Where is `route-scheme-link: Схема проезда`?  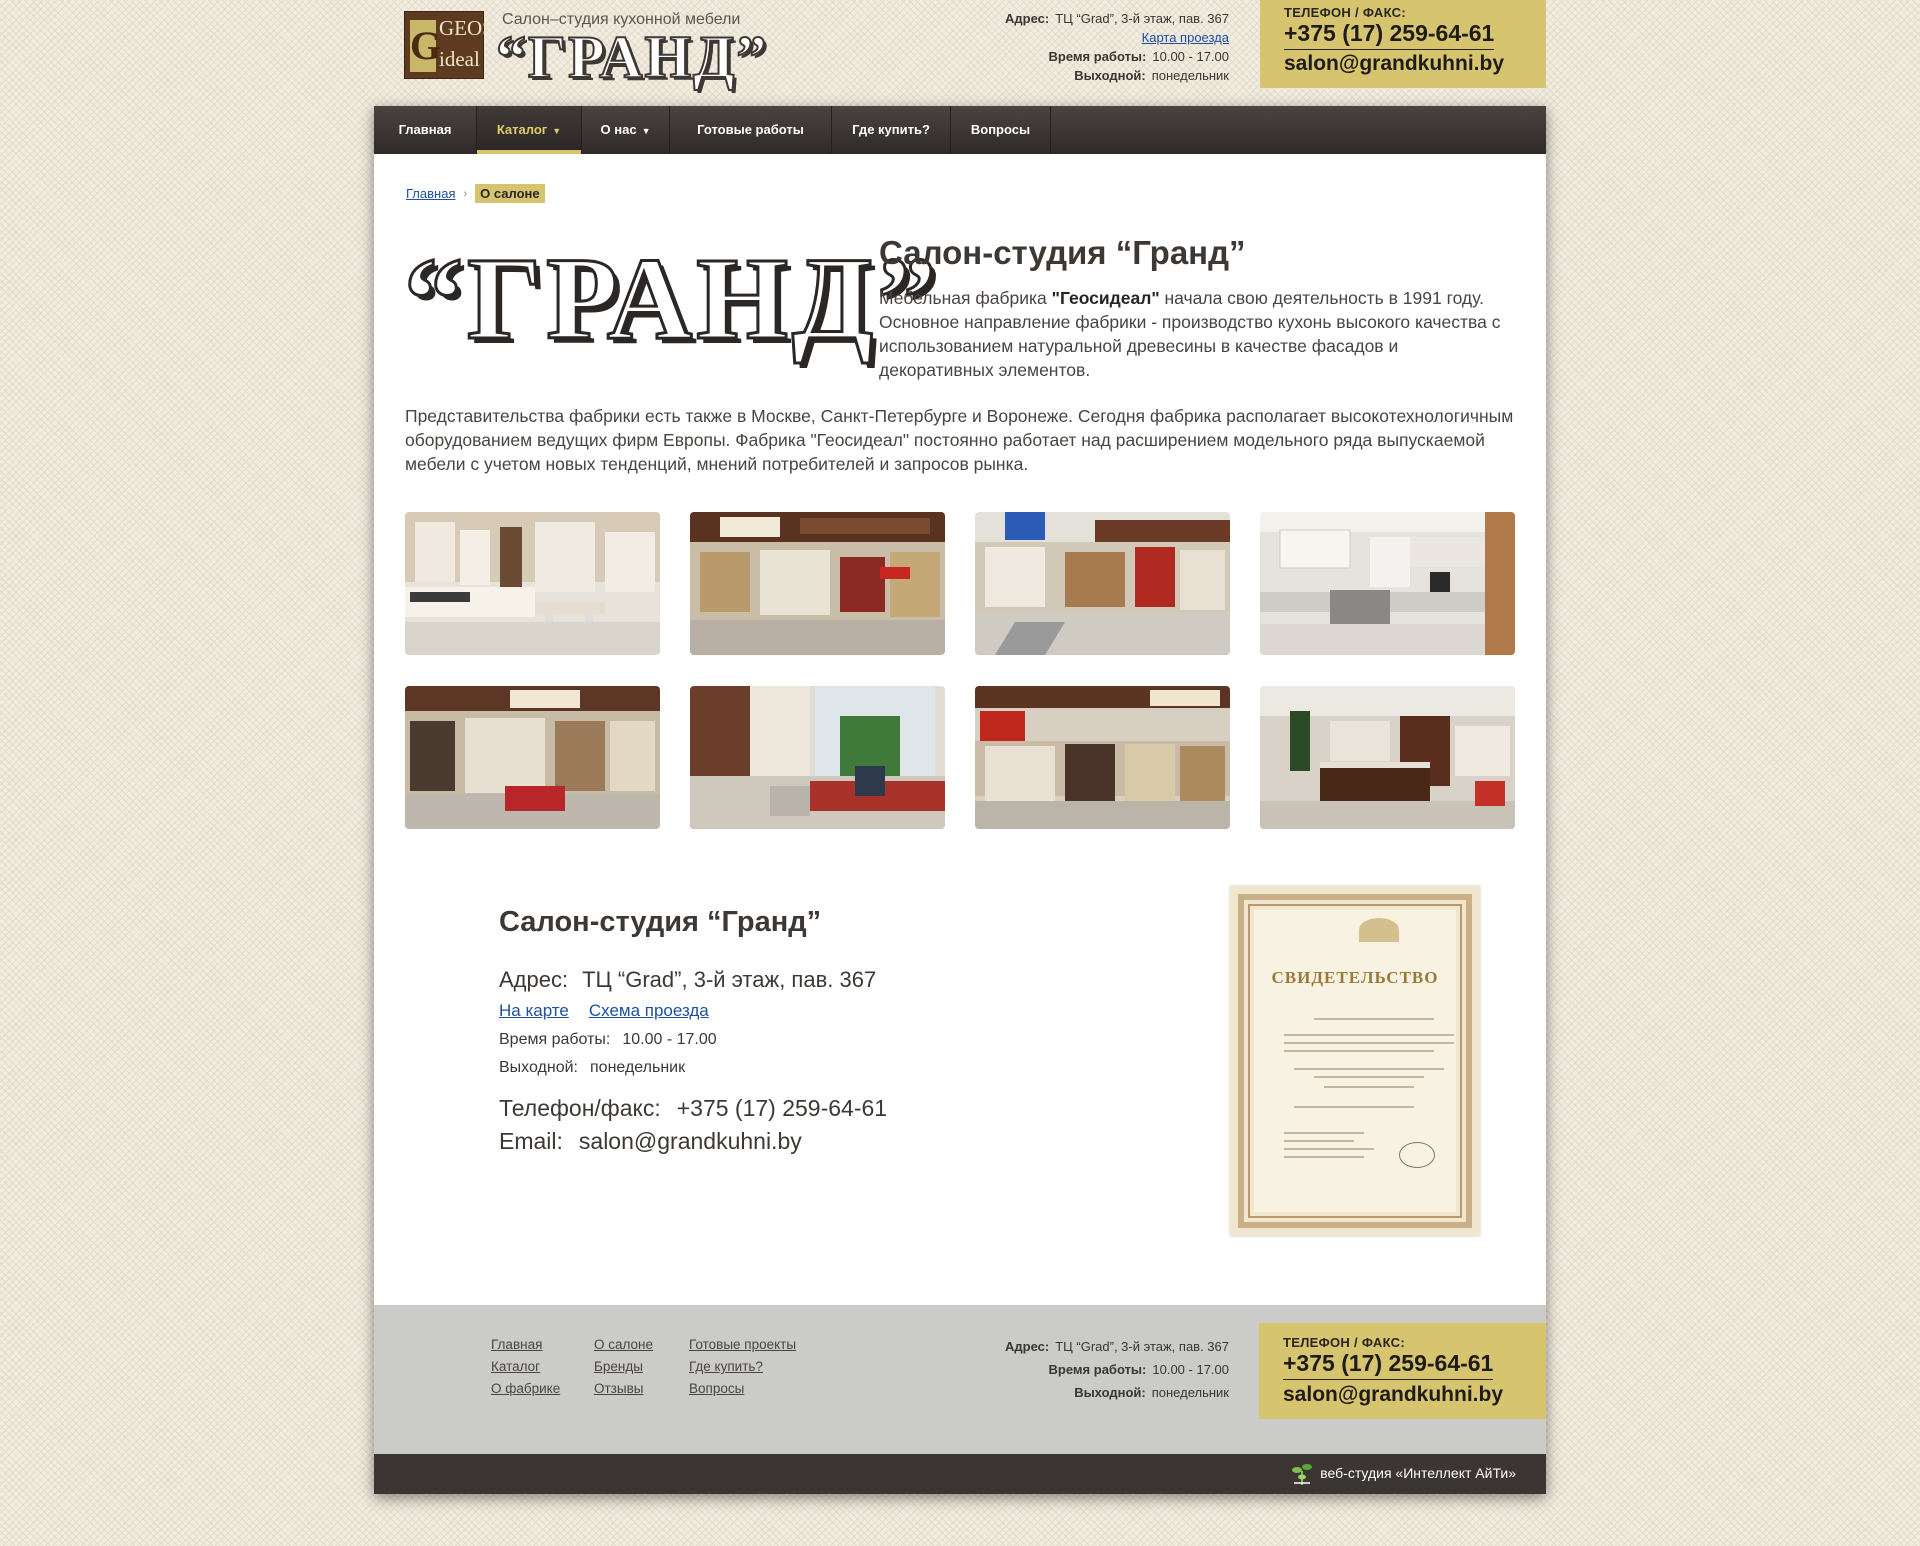 route-scheme-link: Схема проезда is located at coordinates (649, 1010).